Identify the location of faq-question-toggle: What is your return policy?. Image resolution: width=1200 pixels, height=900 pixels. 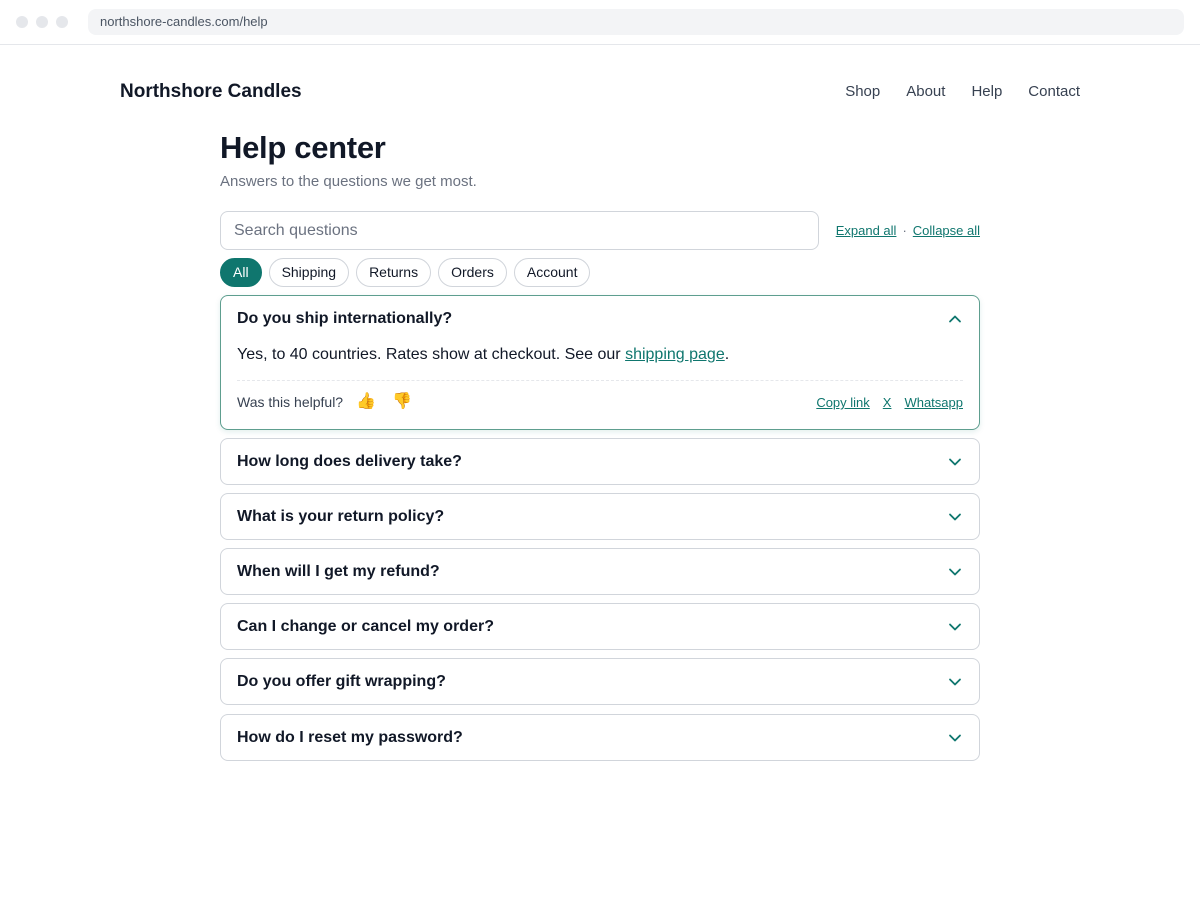
(600, 516).